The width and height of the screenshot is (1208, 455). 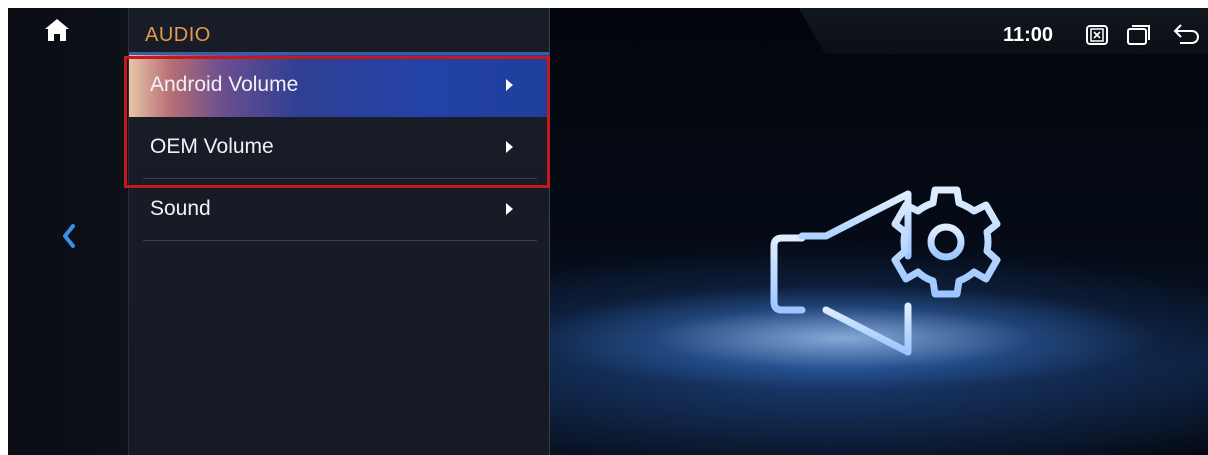 What do you see at coordinates (339, 86) in the screenshot?
I see `menu-item-android-volume: Android Volume` at bounding box center [339, 86].